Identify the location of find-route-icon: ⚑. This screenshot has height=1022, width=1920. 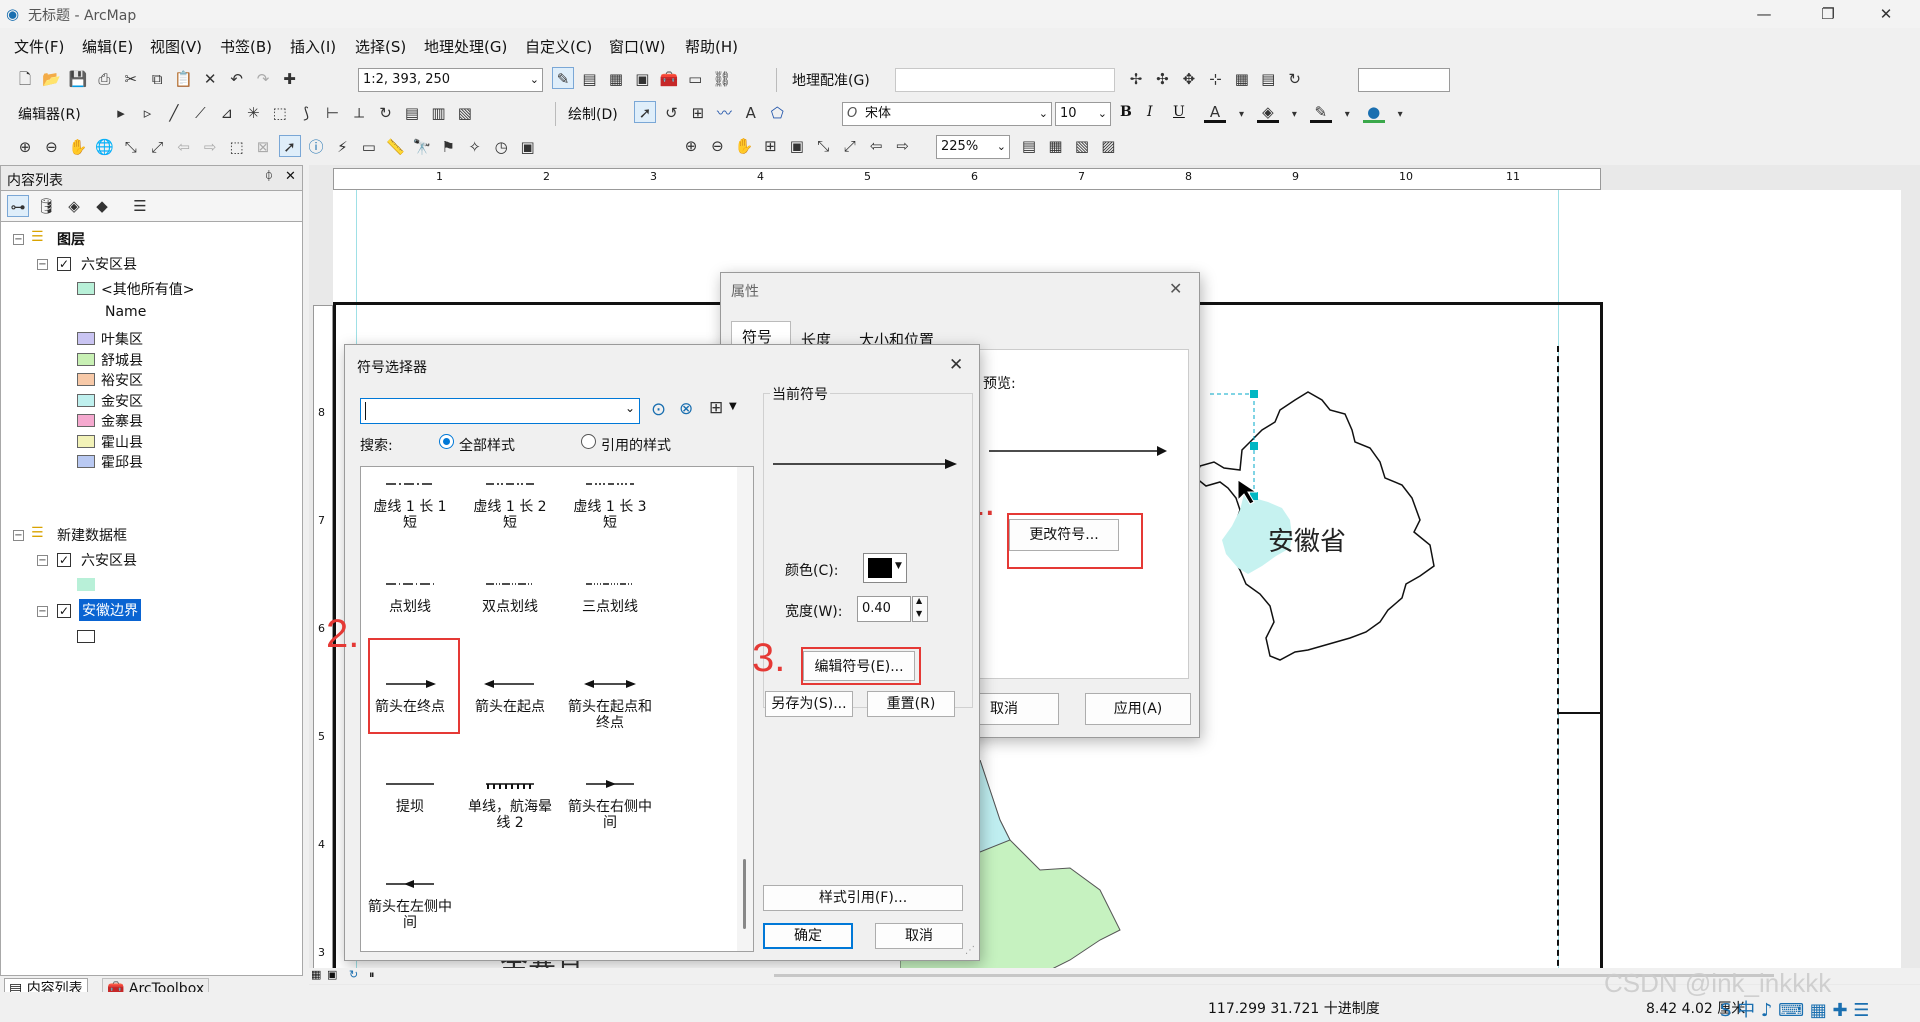
(448, 147).